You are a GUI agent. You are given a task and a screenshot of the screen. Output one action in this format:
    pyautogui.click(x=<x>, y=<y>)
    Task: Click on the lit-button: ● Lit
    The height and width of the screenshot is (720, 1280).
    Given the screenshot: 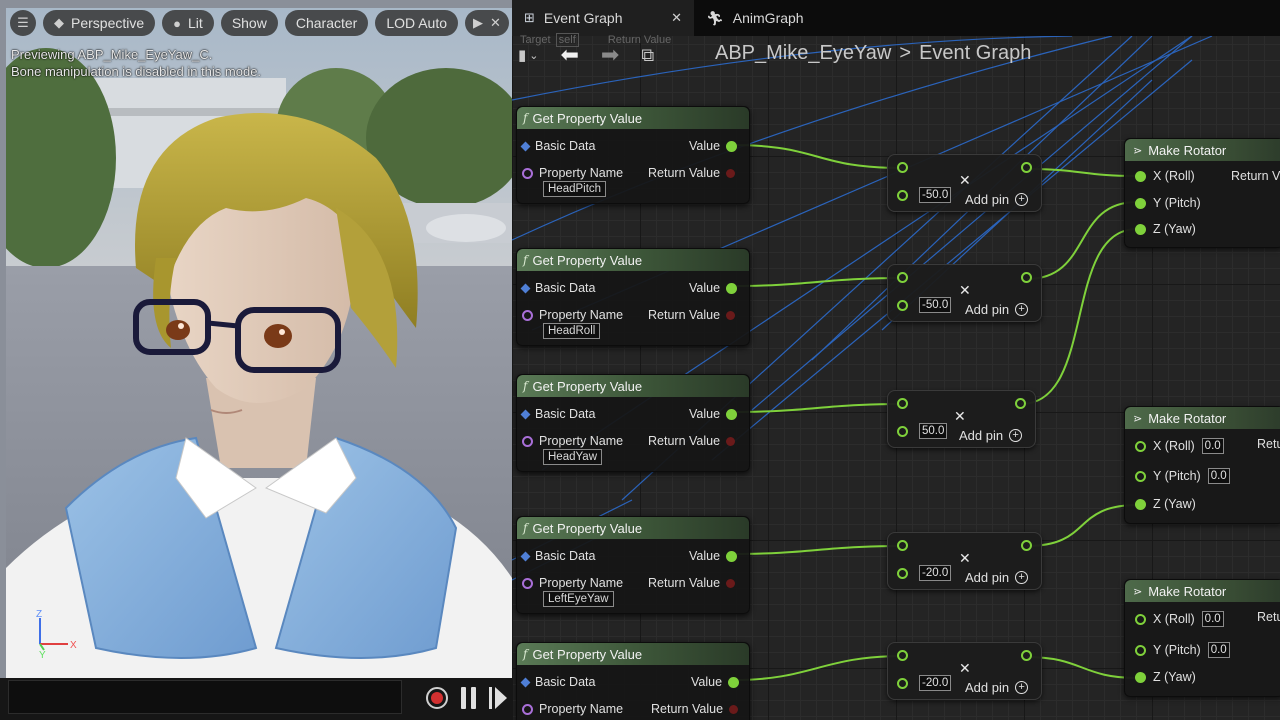 What is the action you would take?
    pyautogui.click(x=188, y=23)
    